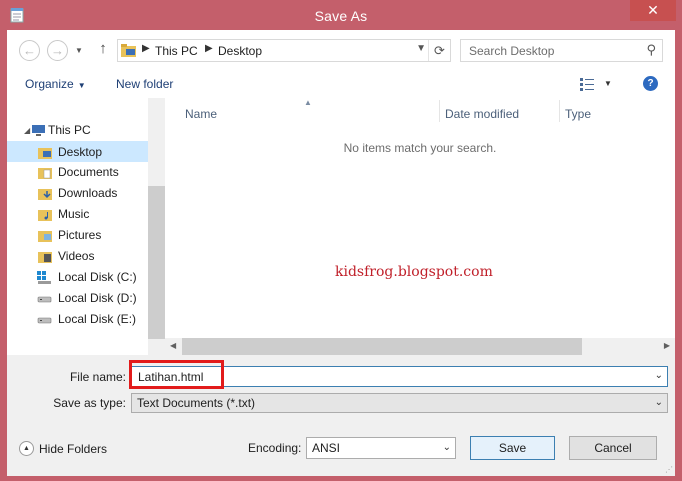  I want to click on column-header-name: Name, so click(201, 114).